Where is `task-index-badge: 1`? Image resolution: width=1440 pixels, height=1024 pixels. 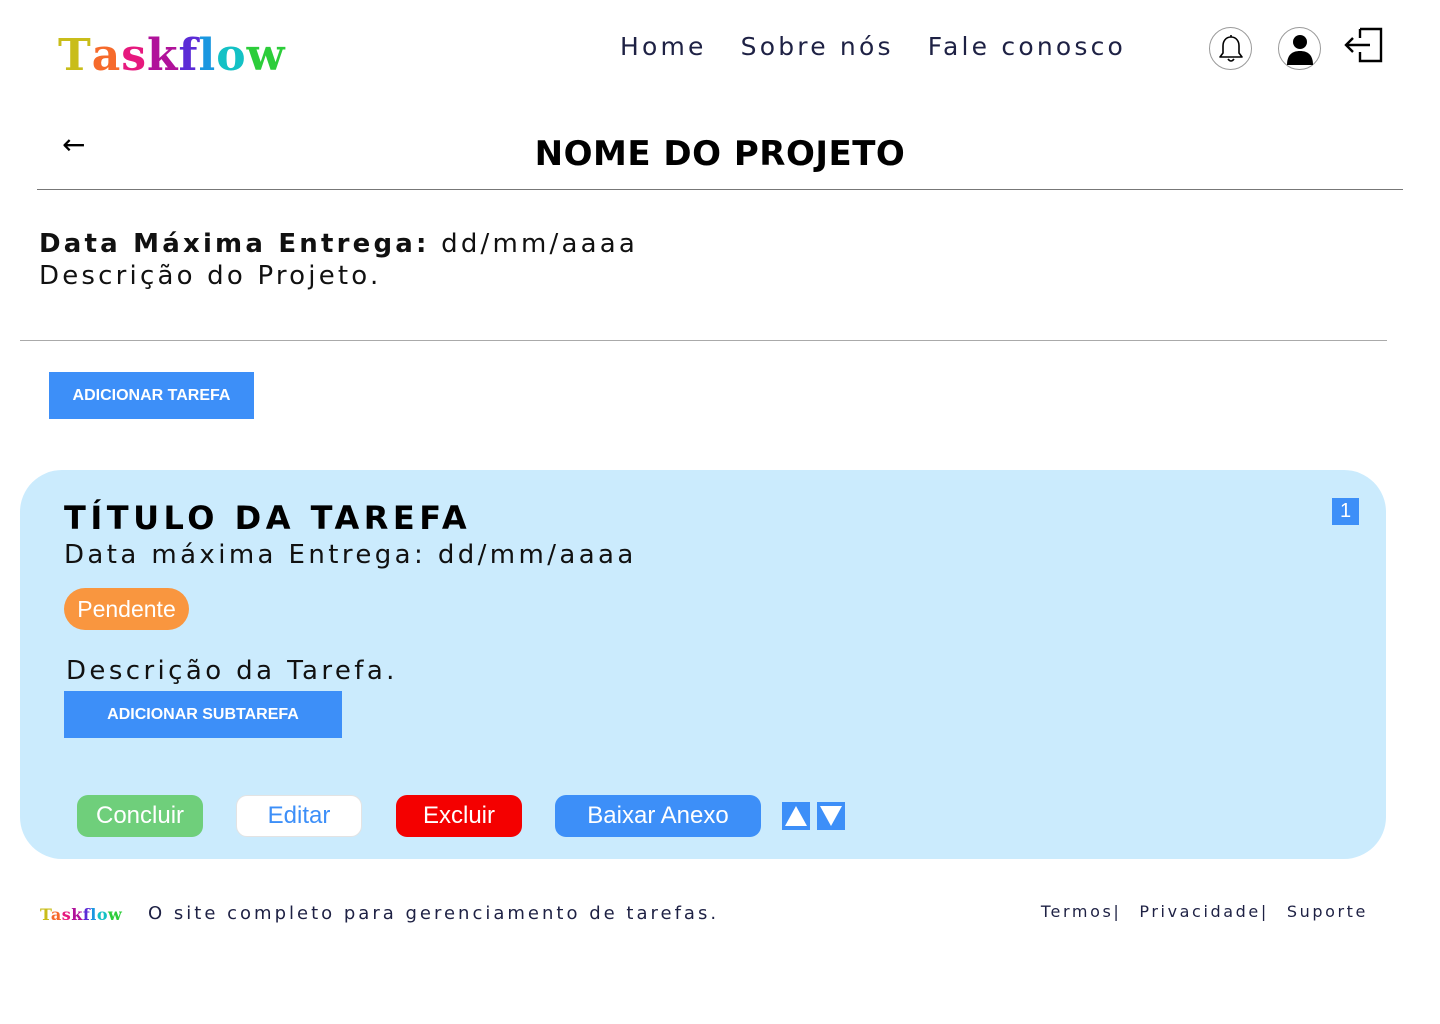
task-index-badge: 1 is located at coordinates (1345, 511).